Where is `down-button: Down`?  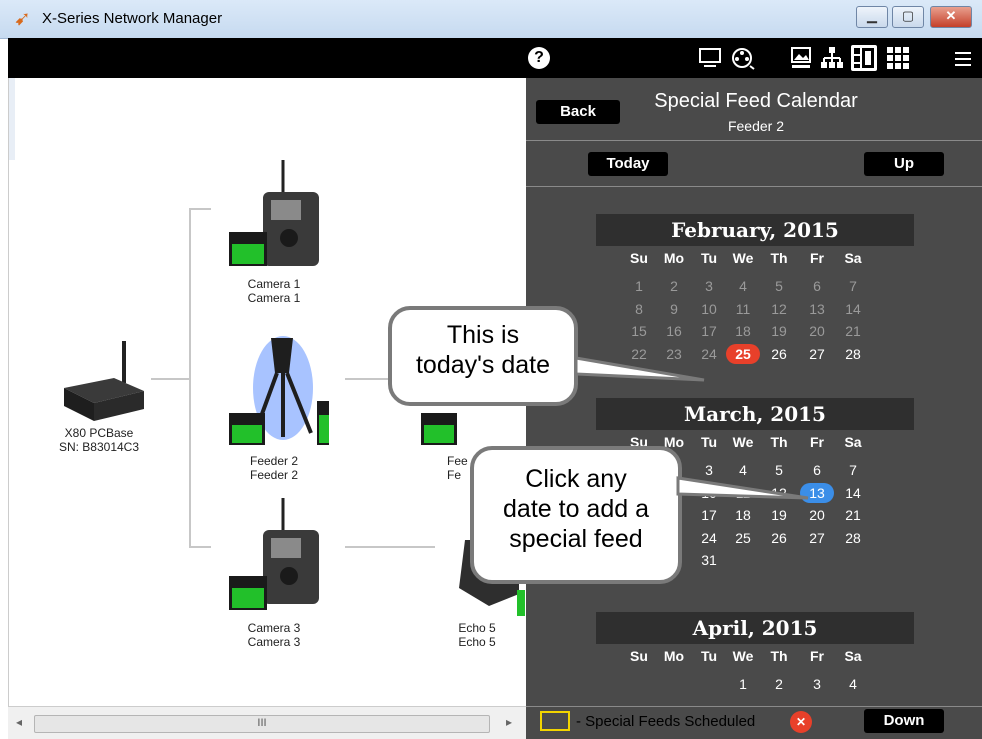
down-button: Down is located at coordinates (904, 721).